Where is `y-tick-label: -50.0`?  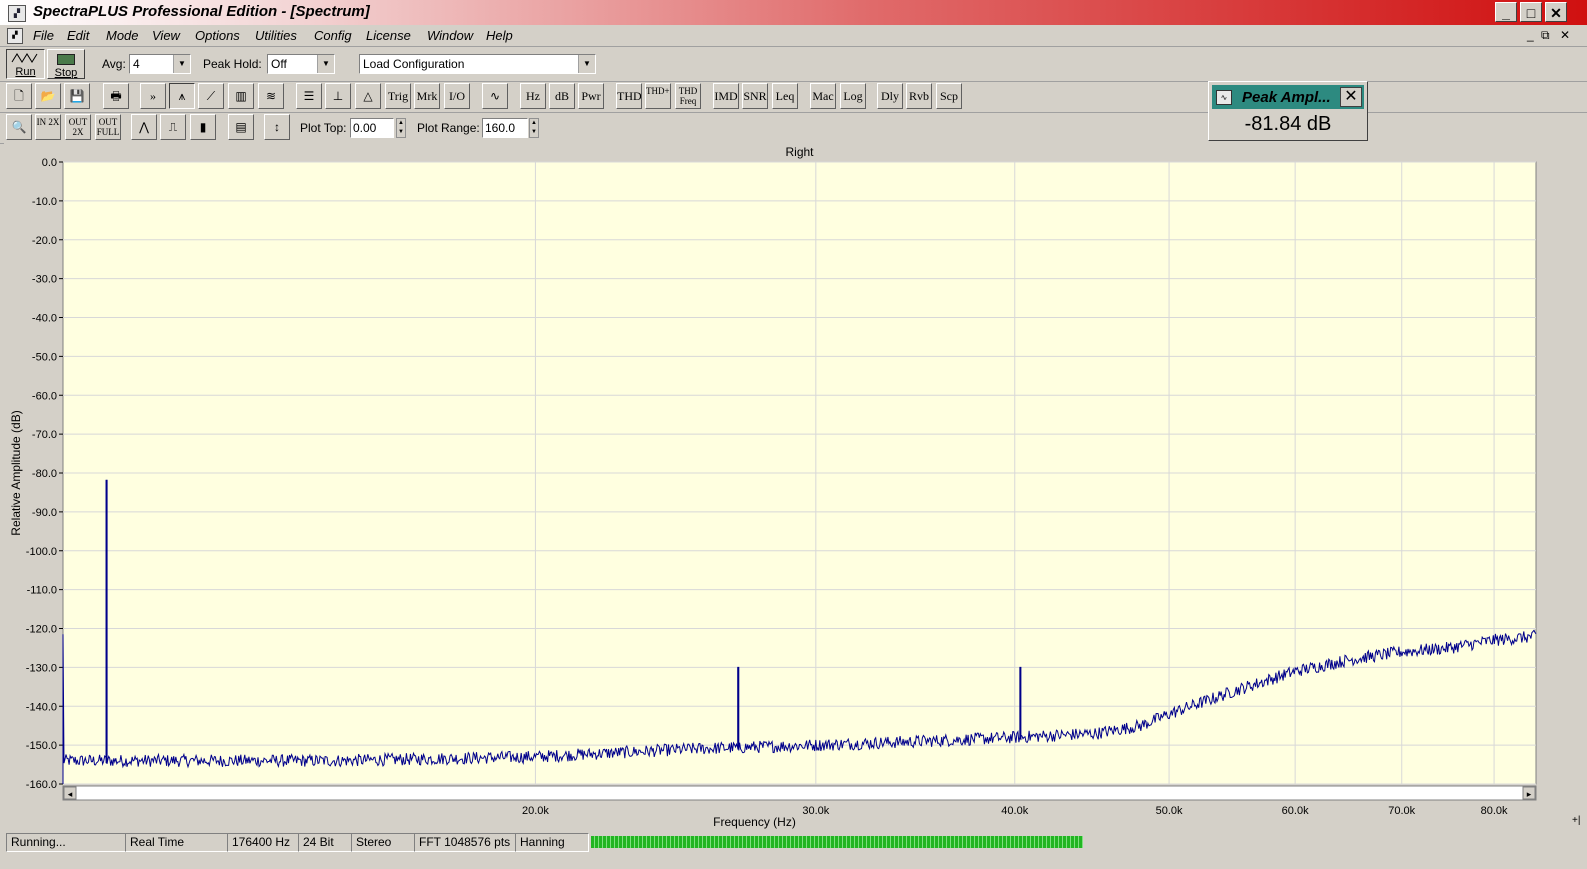
y-tick-label: -50.0 is located at coordinates (44, 357).